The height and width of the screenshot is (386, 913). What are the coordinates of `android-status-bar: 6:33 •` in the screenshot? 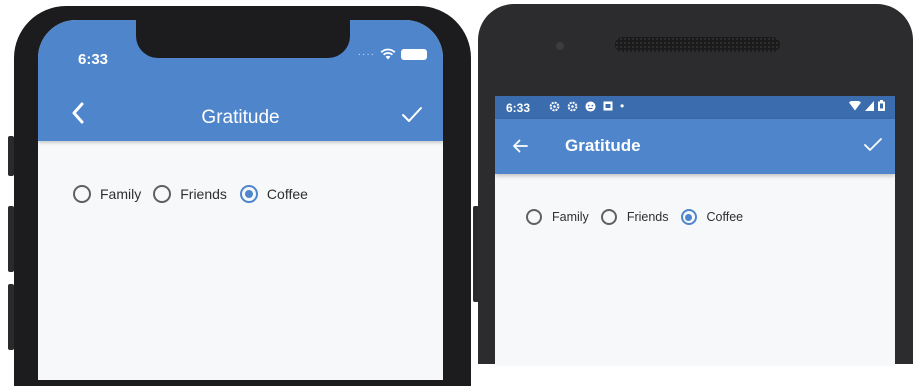 It's located at (695, 107).